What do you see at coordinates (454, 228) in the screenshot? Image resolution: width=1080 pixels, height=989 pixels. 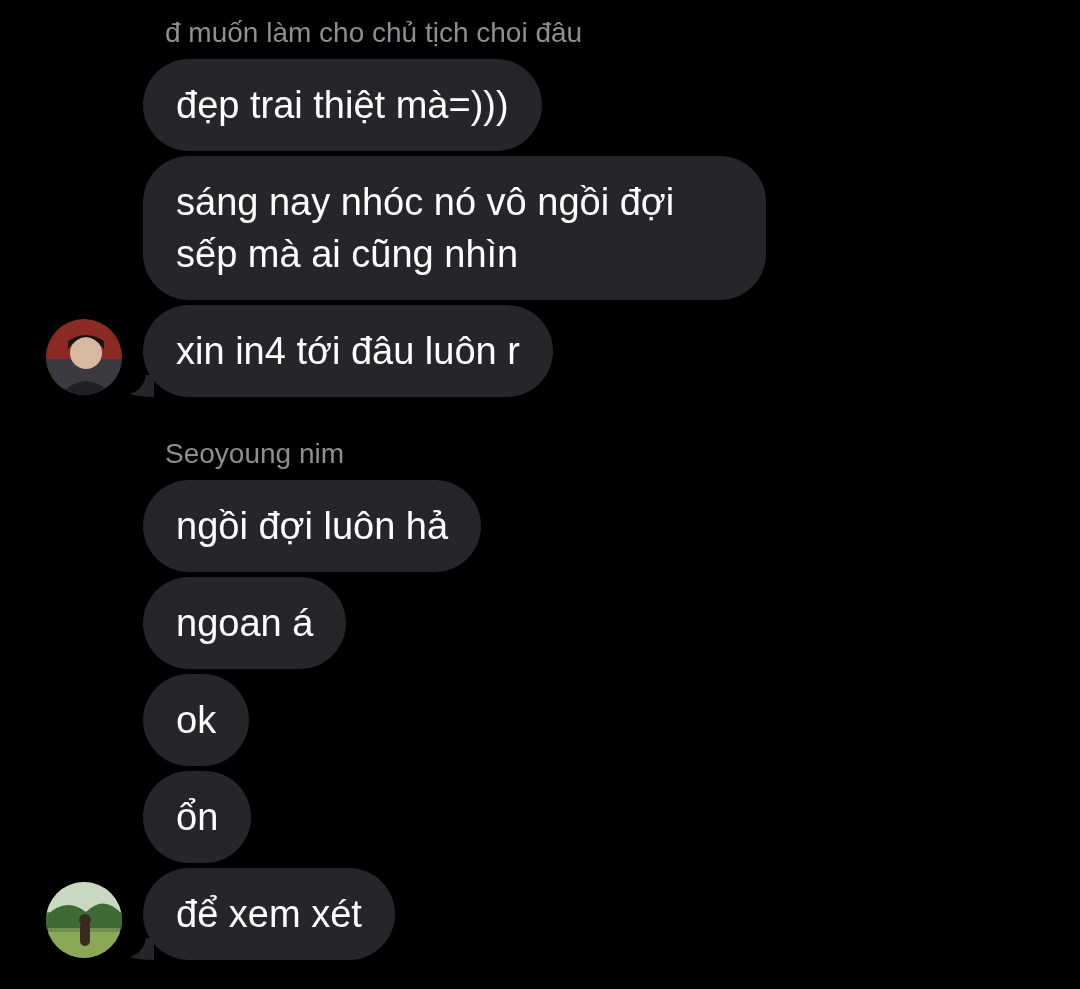 I see `message-bubble: sáng nay nhóc nó vô ngồi đợi sếp mà ai cũng nhìn` at bounding box center [454, 228].